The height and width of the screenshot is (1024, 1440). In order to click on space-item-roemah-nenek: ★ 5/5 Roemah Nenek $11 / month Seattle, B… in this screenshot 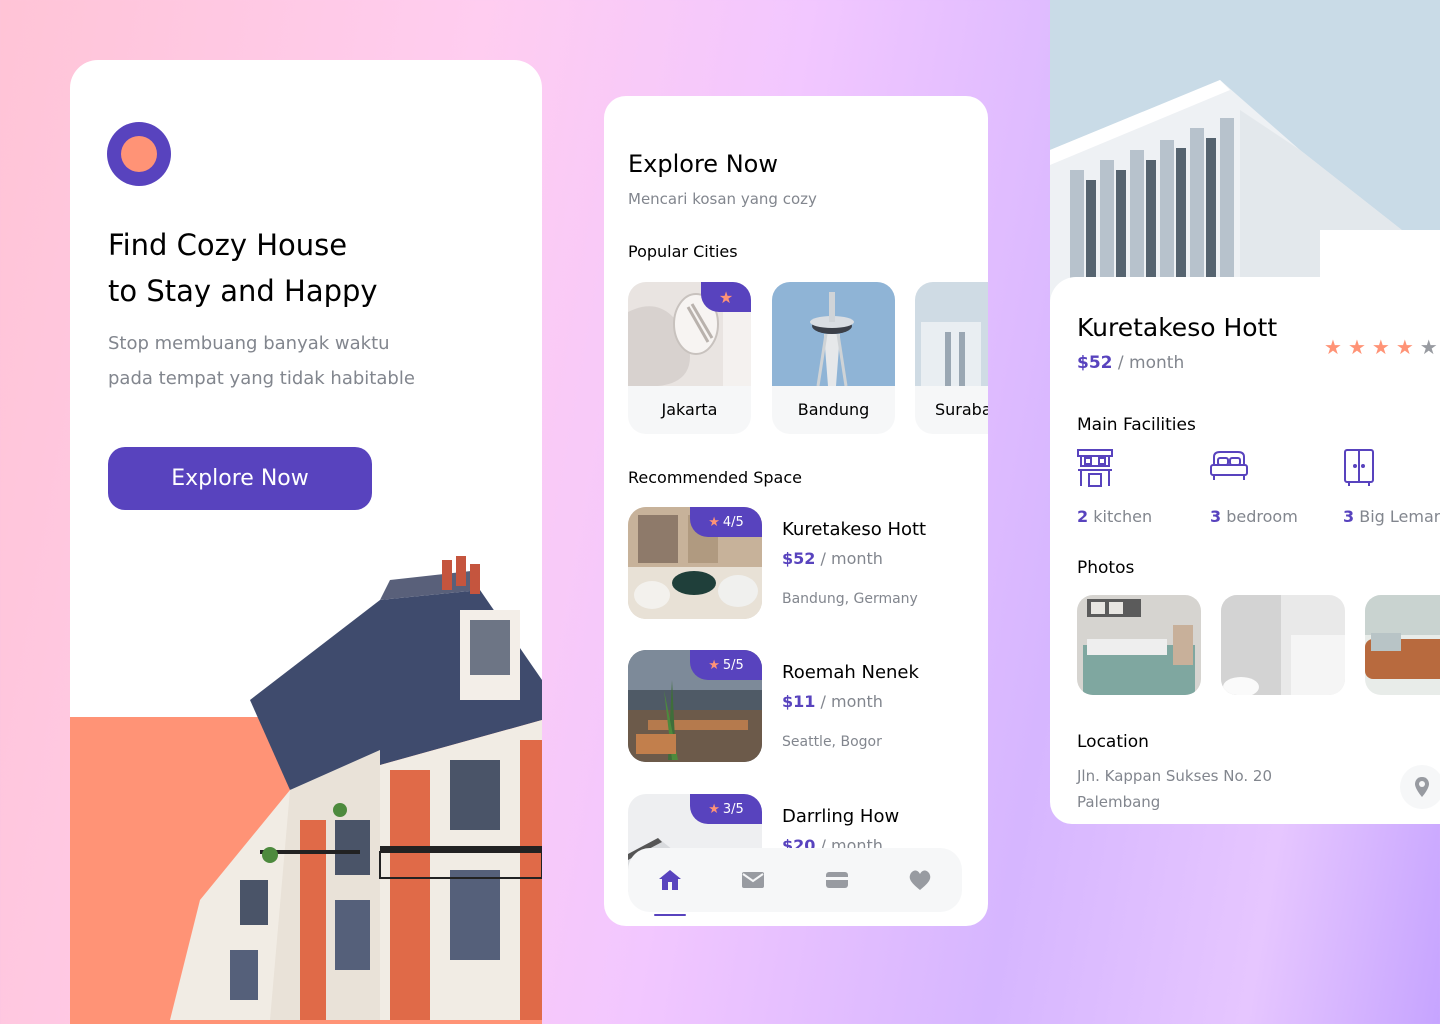, I will do `click(798, 707)`.